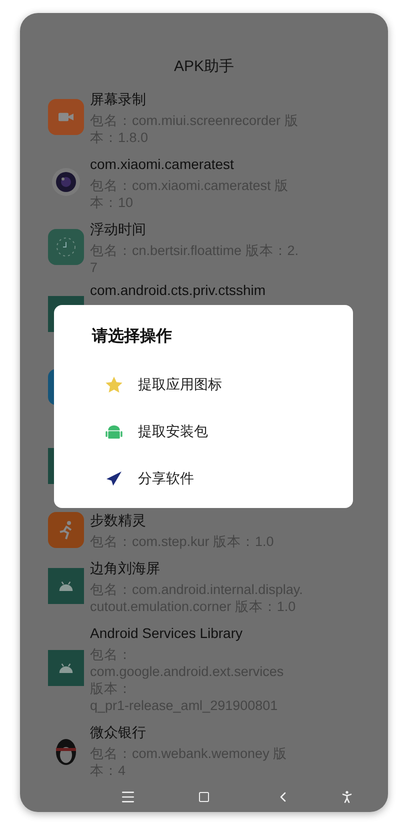  Describe the element at coordinates (203, 478) in the screenshot. I see `dialog-option: 分享软件` at that location.